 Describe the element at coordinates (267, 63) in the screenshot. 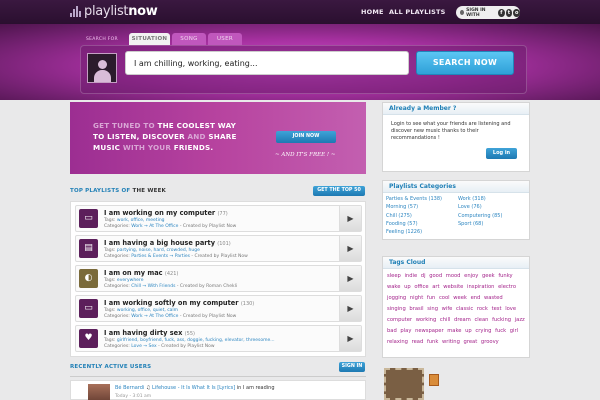

I see `situation-search-input` at that location.